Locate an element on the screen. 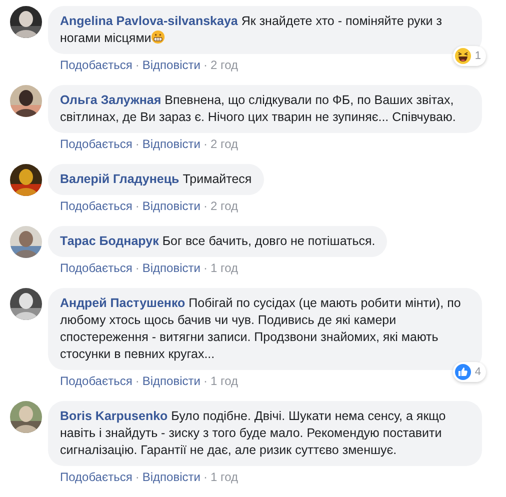 Image resolution: width=506 pixels, height=497 pixels. laughing-emoji-icon is located at coordinates (462, 56).